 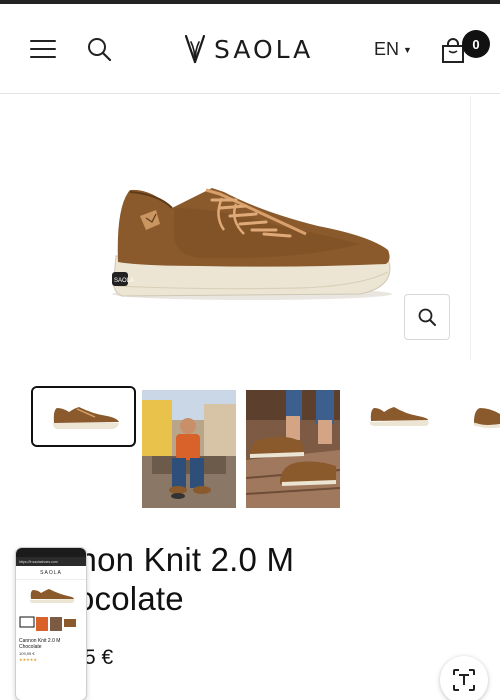 What do you see at coordinates (28, 659) in the screenshot?
I see `preview-stars: ★★★★★` at bounding box center [28, 659].